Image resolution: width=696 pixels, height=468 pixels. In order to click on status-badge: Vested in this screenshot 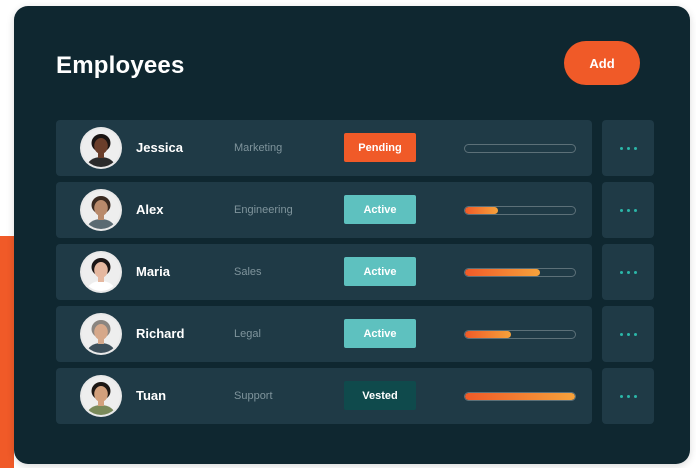, I will do `click(380, 395)`.